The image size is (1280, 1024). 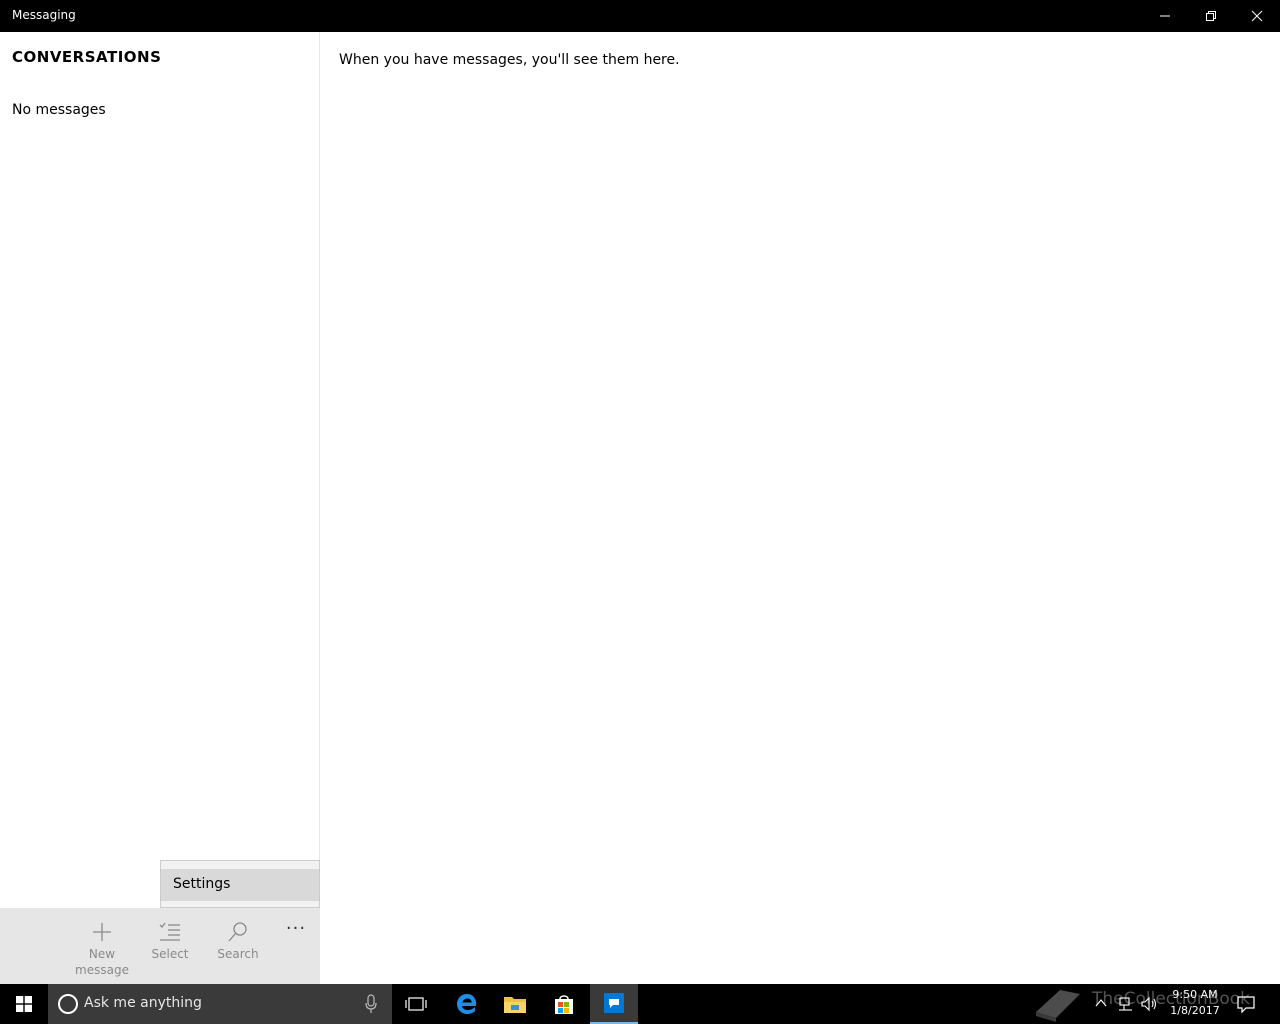 I want to click on more-menu-popup: Settings, so click(x=240, y=884).